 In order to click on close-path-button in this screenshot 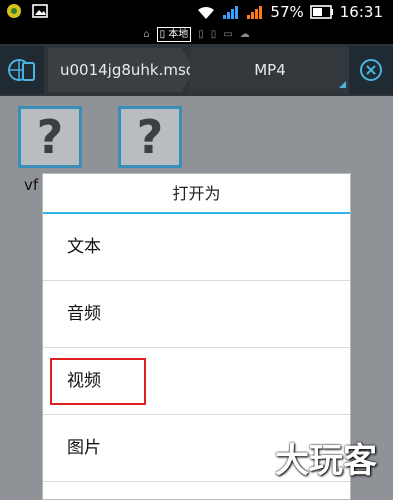, I will do `click(371, 70)`.